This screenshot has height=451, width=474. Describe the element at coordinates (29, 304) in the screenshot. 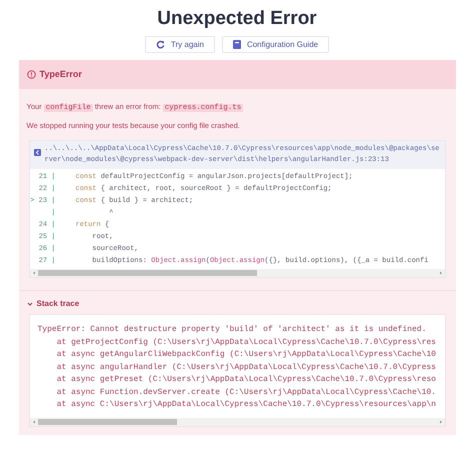

I see `chevron-icon` at that location.